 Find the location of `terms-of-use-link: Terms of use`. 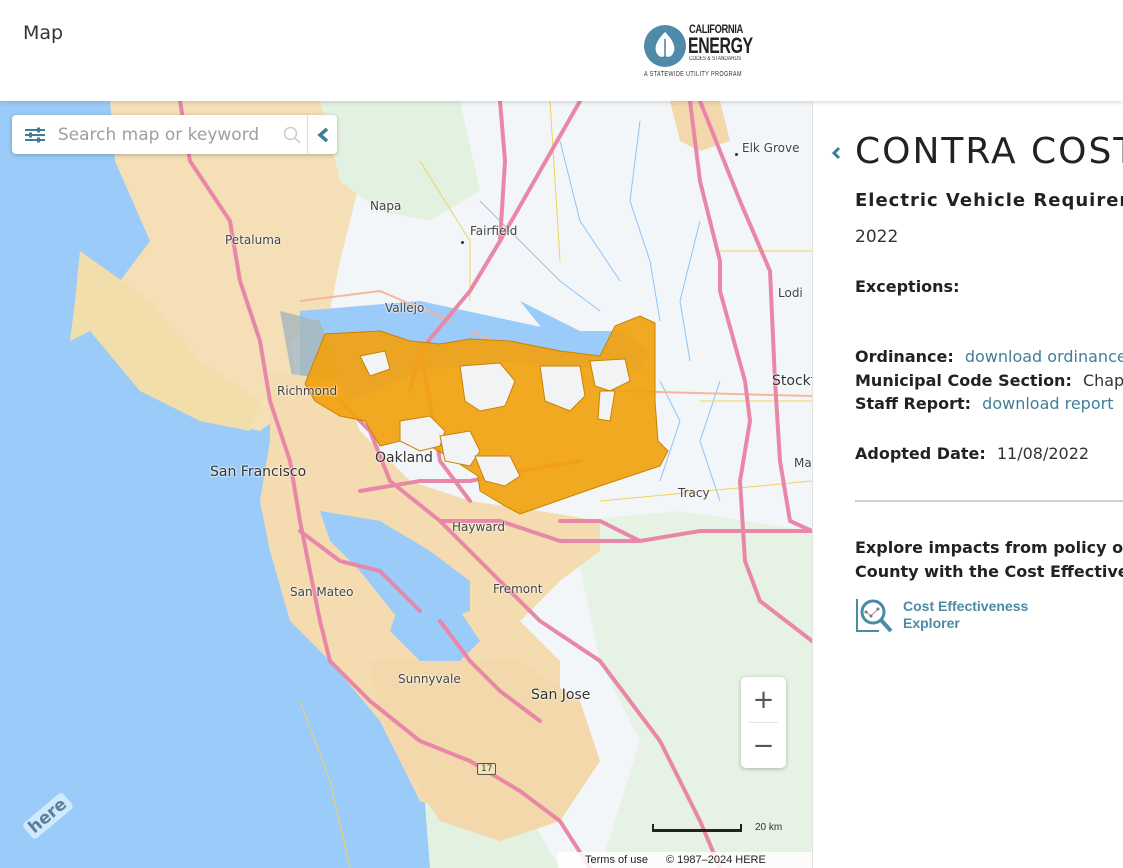

terms-of-use-link: Terms of use is located at coordinates (616, 860).